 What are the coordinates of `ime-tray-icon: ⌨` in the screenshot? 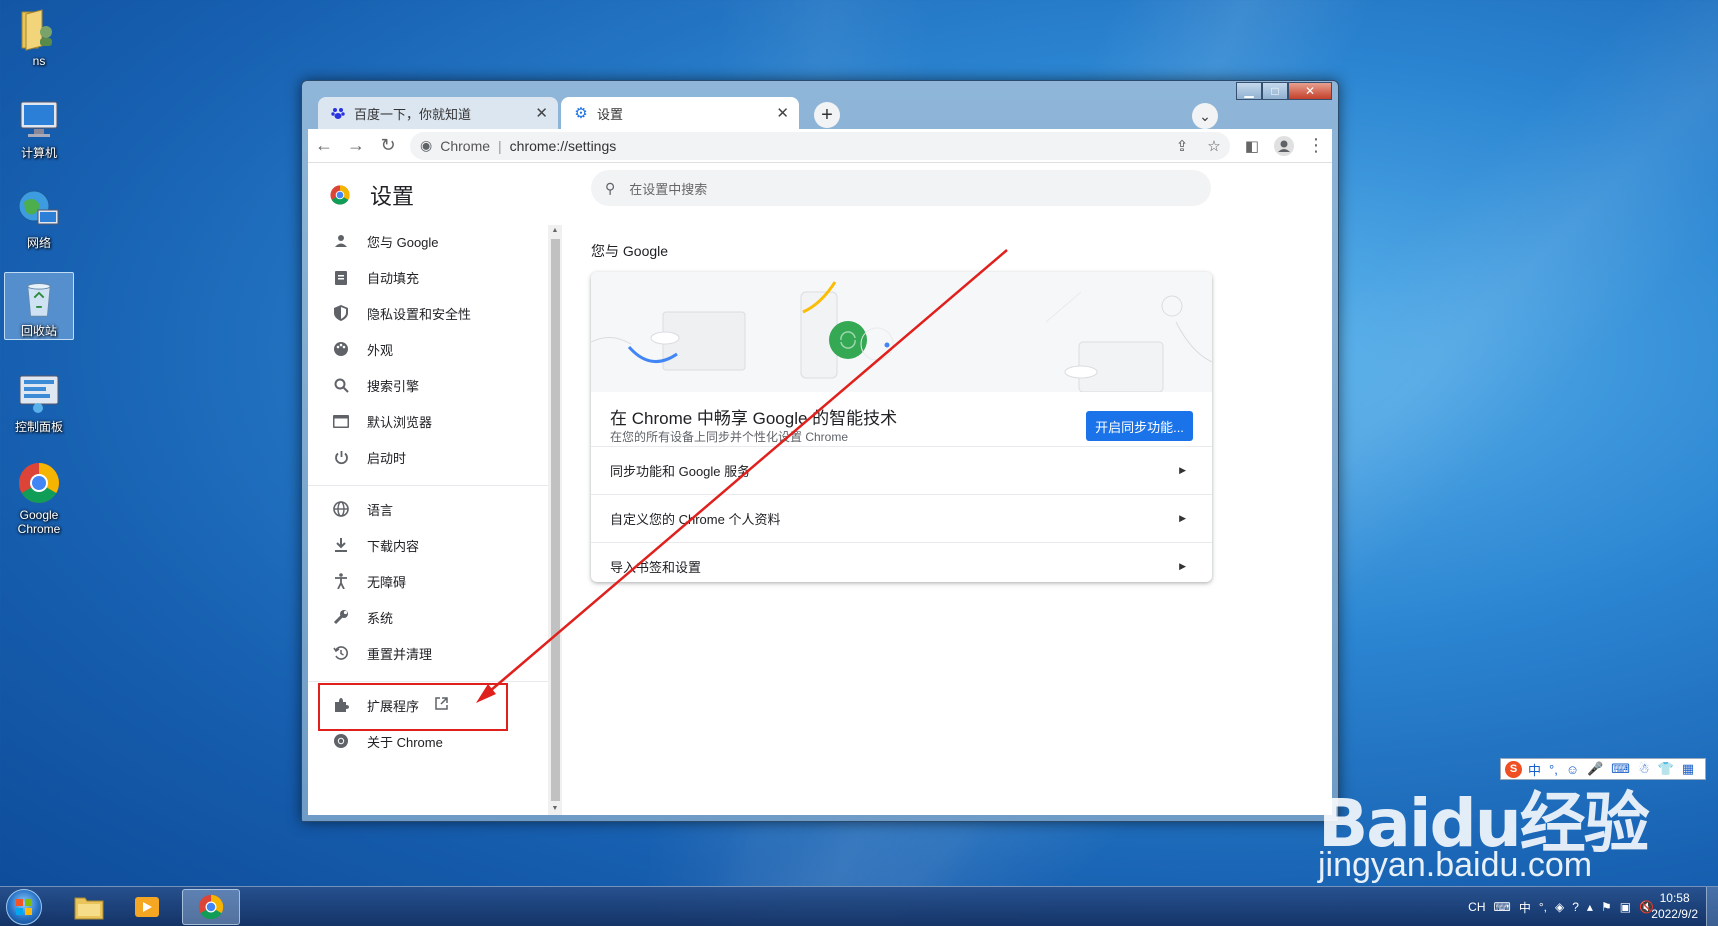 It's located at (1502, 907).